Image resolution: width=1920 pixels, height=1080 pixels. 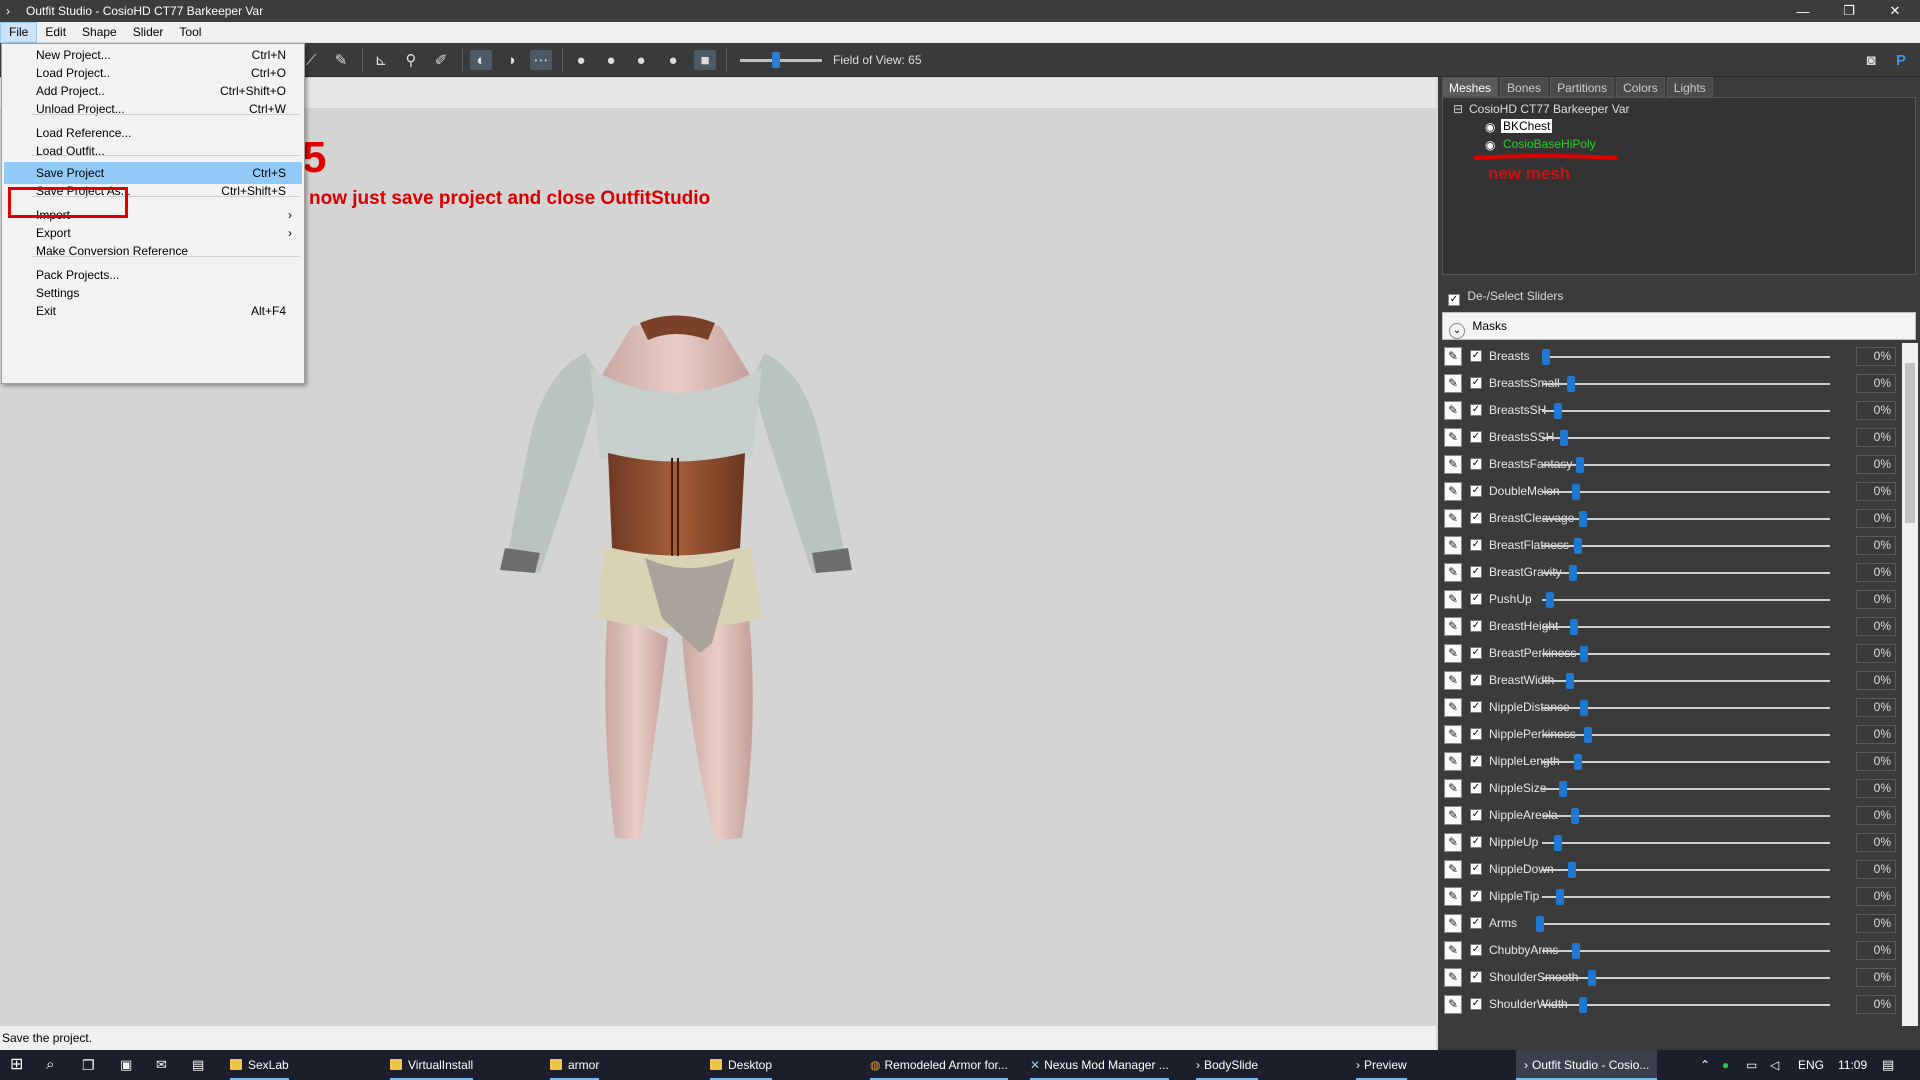 I want to click on expand-icon: ⌄, so click(x=1457, y=331).